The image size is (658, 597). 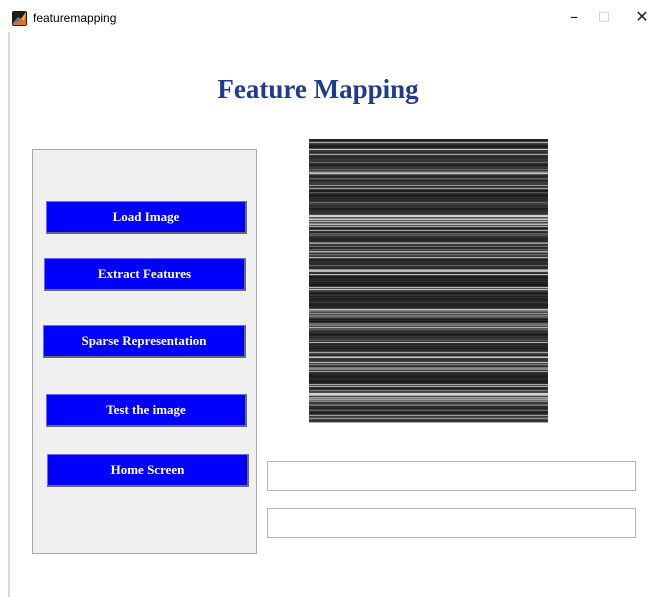 What do you see at coordinates (146, 410) in the screenshot?
I see `test-image-button: Test the image` at bounding box center [146, 410].